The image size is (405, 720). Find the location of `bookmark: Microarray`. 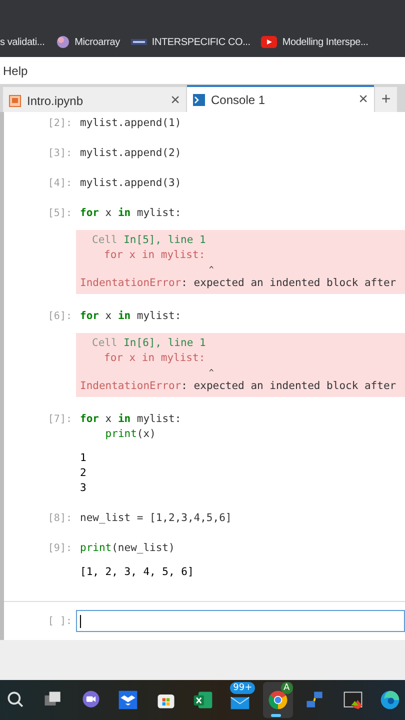

bookmark: Microarray is located at coordinates (88, 42).